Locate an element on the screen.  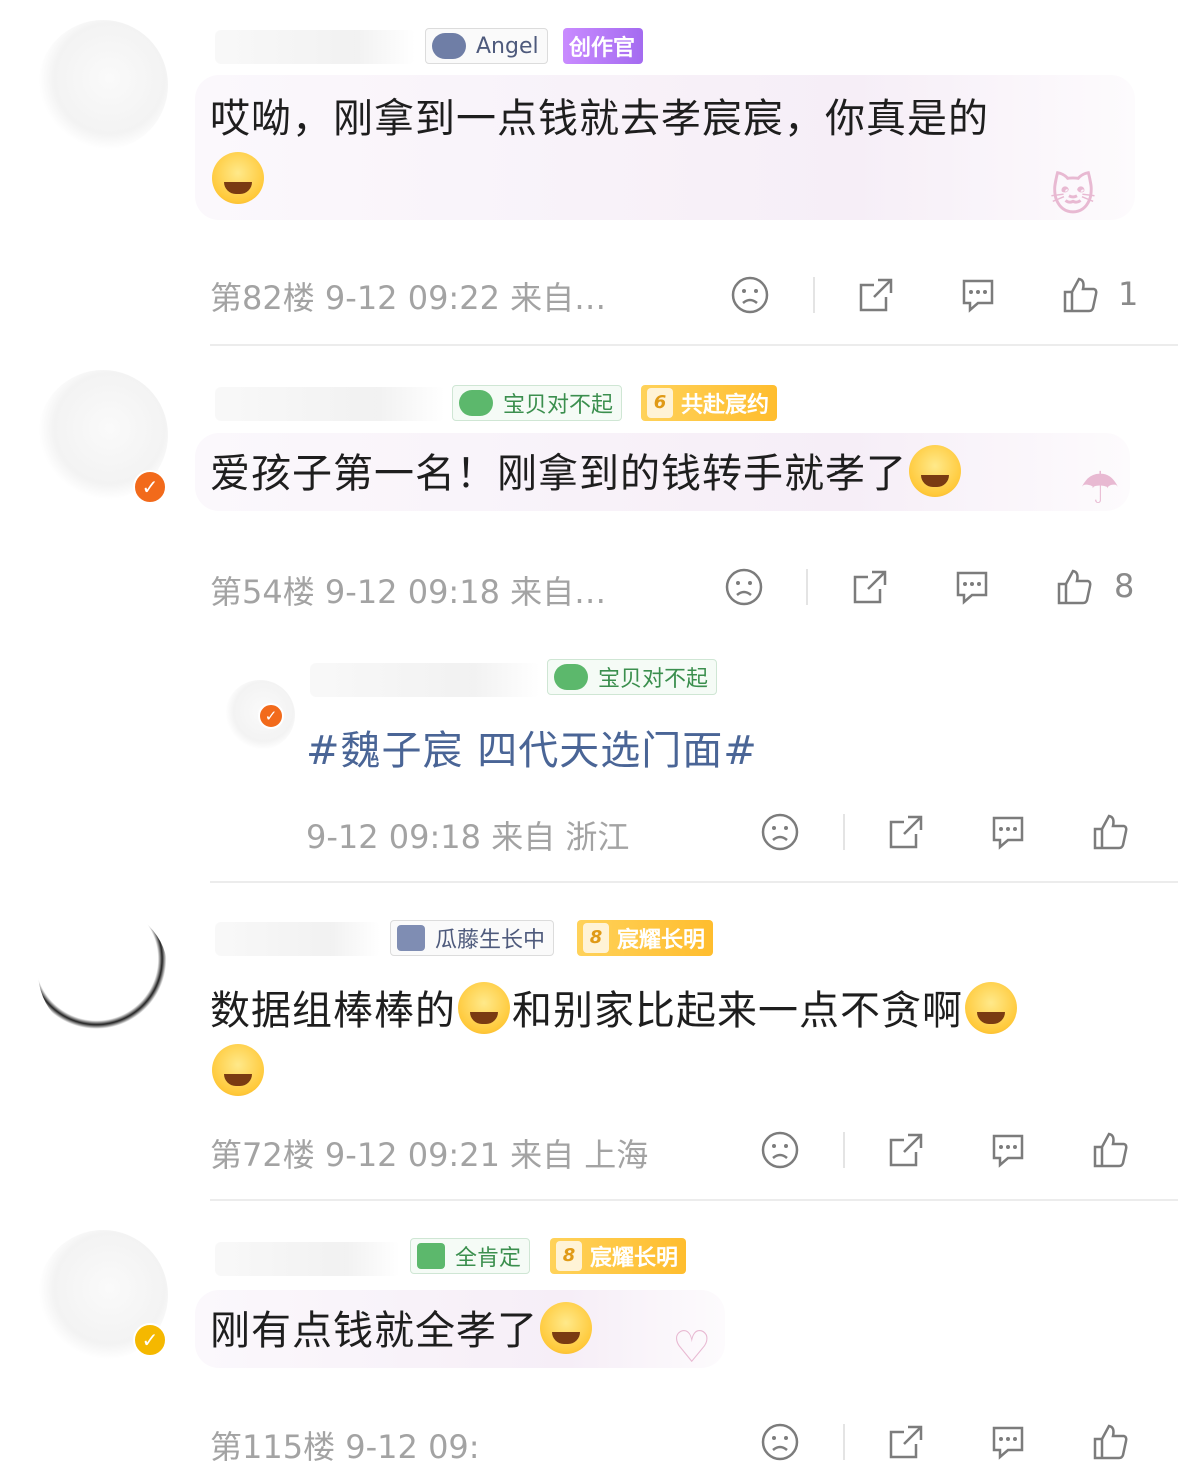
topic-link: #魏子宸 四代天选门面# is located at coordinates (532, 751).